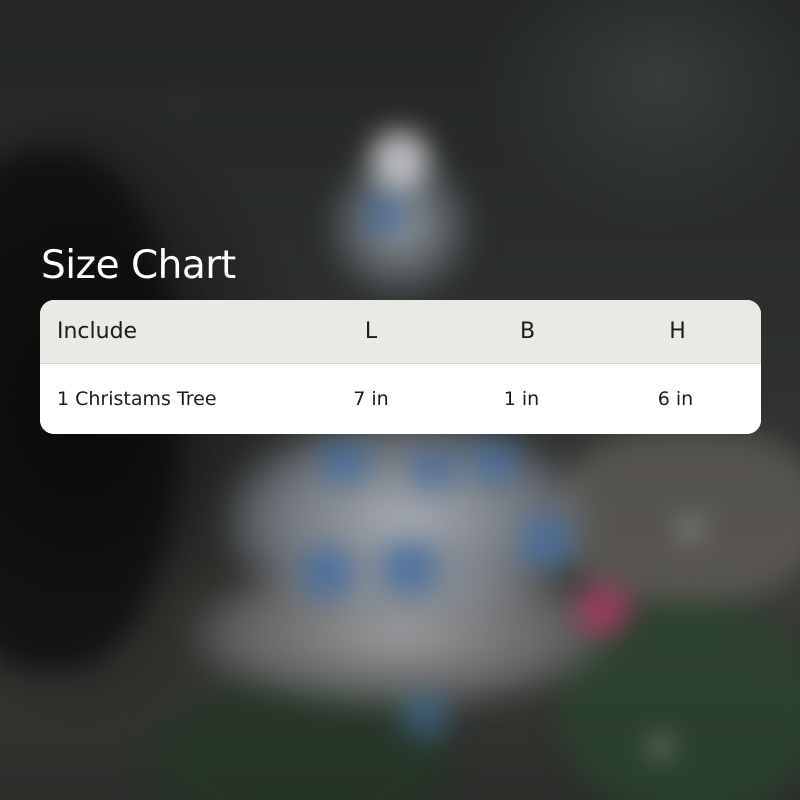 Image resolution: width=800 pixels, height=800 pixels. Describe the element at coordinates (371, 331) in the screenshot. I see `header-length: L` at that location.